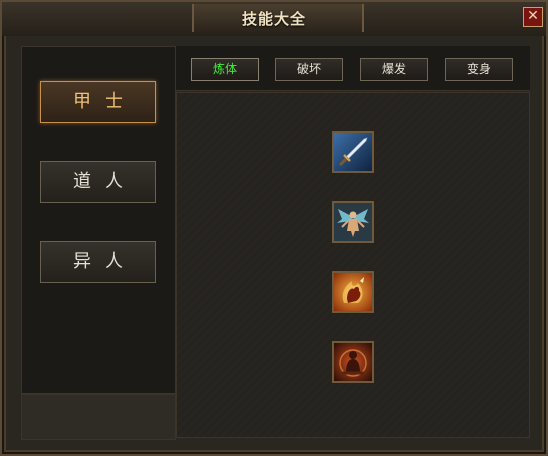 The width and height of the screenshot is (548, 456). Describe the element at coordinates (98, 417) in the screenshot. I see `class-list-footer` at that location.